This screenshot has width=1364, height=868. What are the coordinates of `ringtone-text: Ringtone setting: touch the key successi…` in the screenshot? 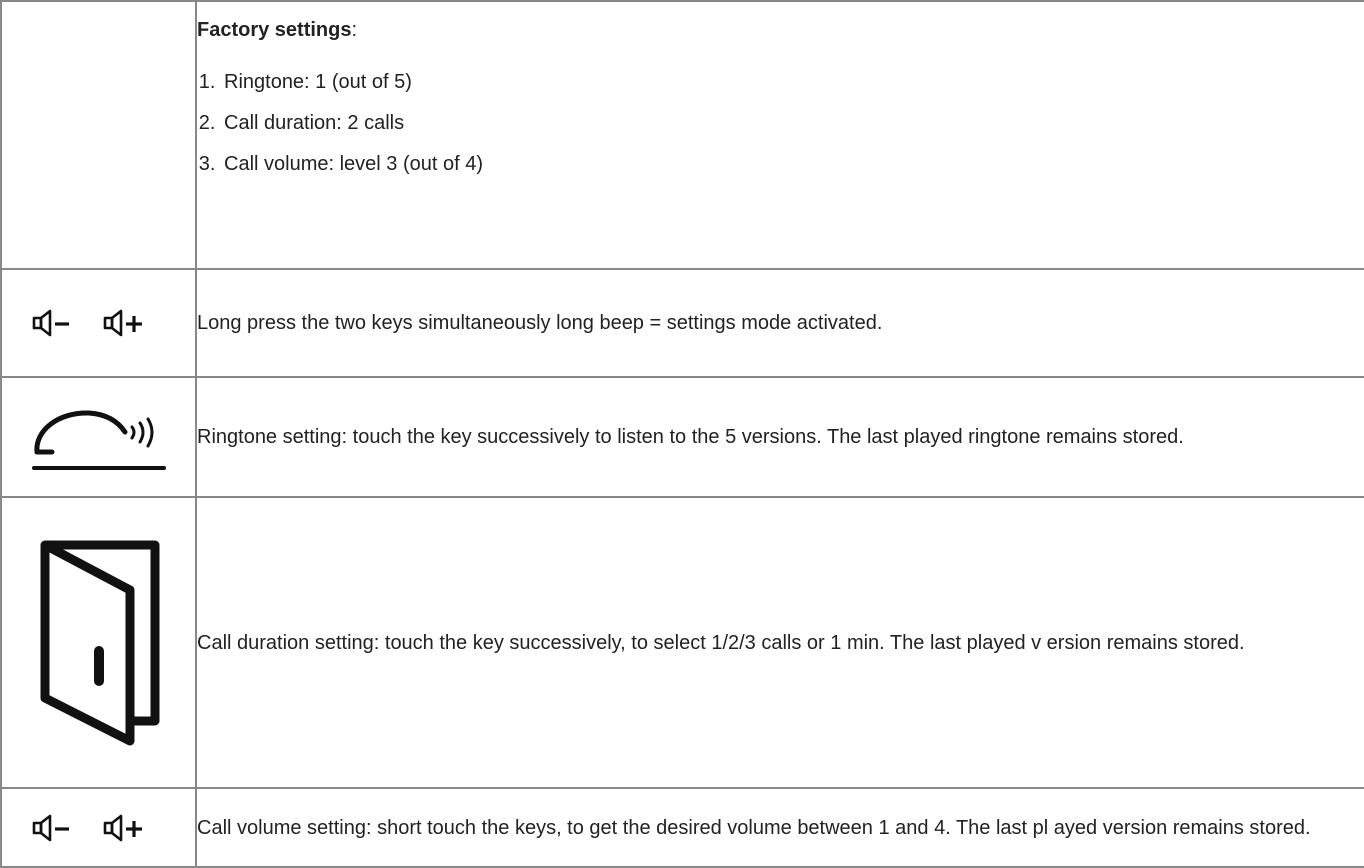 It's located at (779, 437).